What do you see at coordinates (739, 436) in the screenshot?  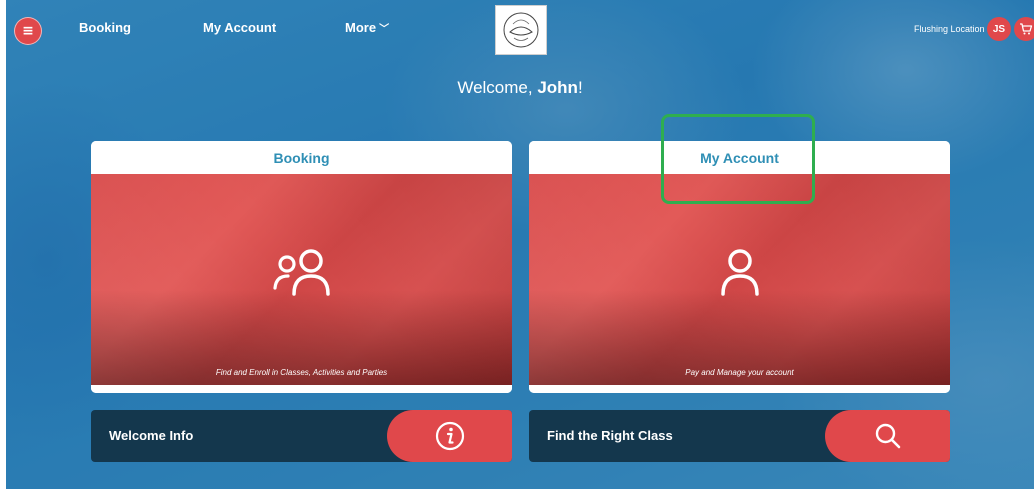 I see `find-class-bar: Find the Right Class` at bounding box center [739, 436].